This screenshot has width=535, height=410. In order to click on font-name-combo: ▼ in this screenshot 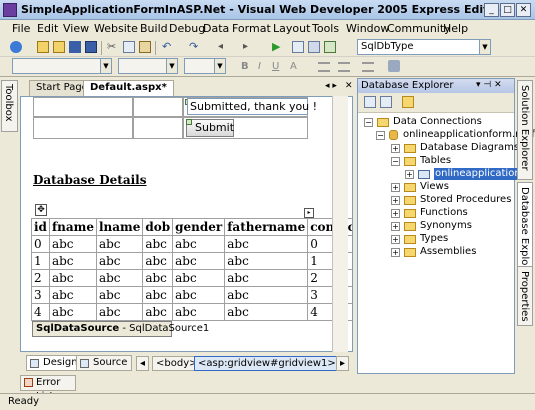, I will do `click(148, 66)`.